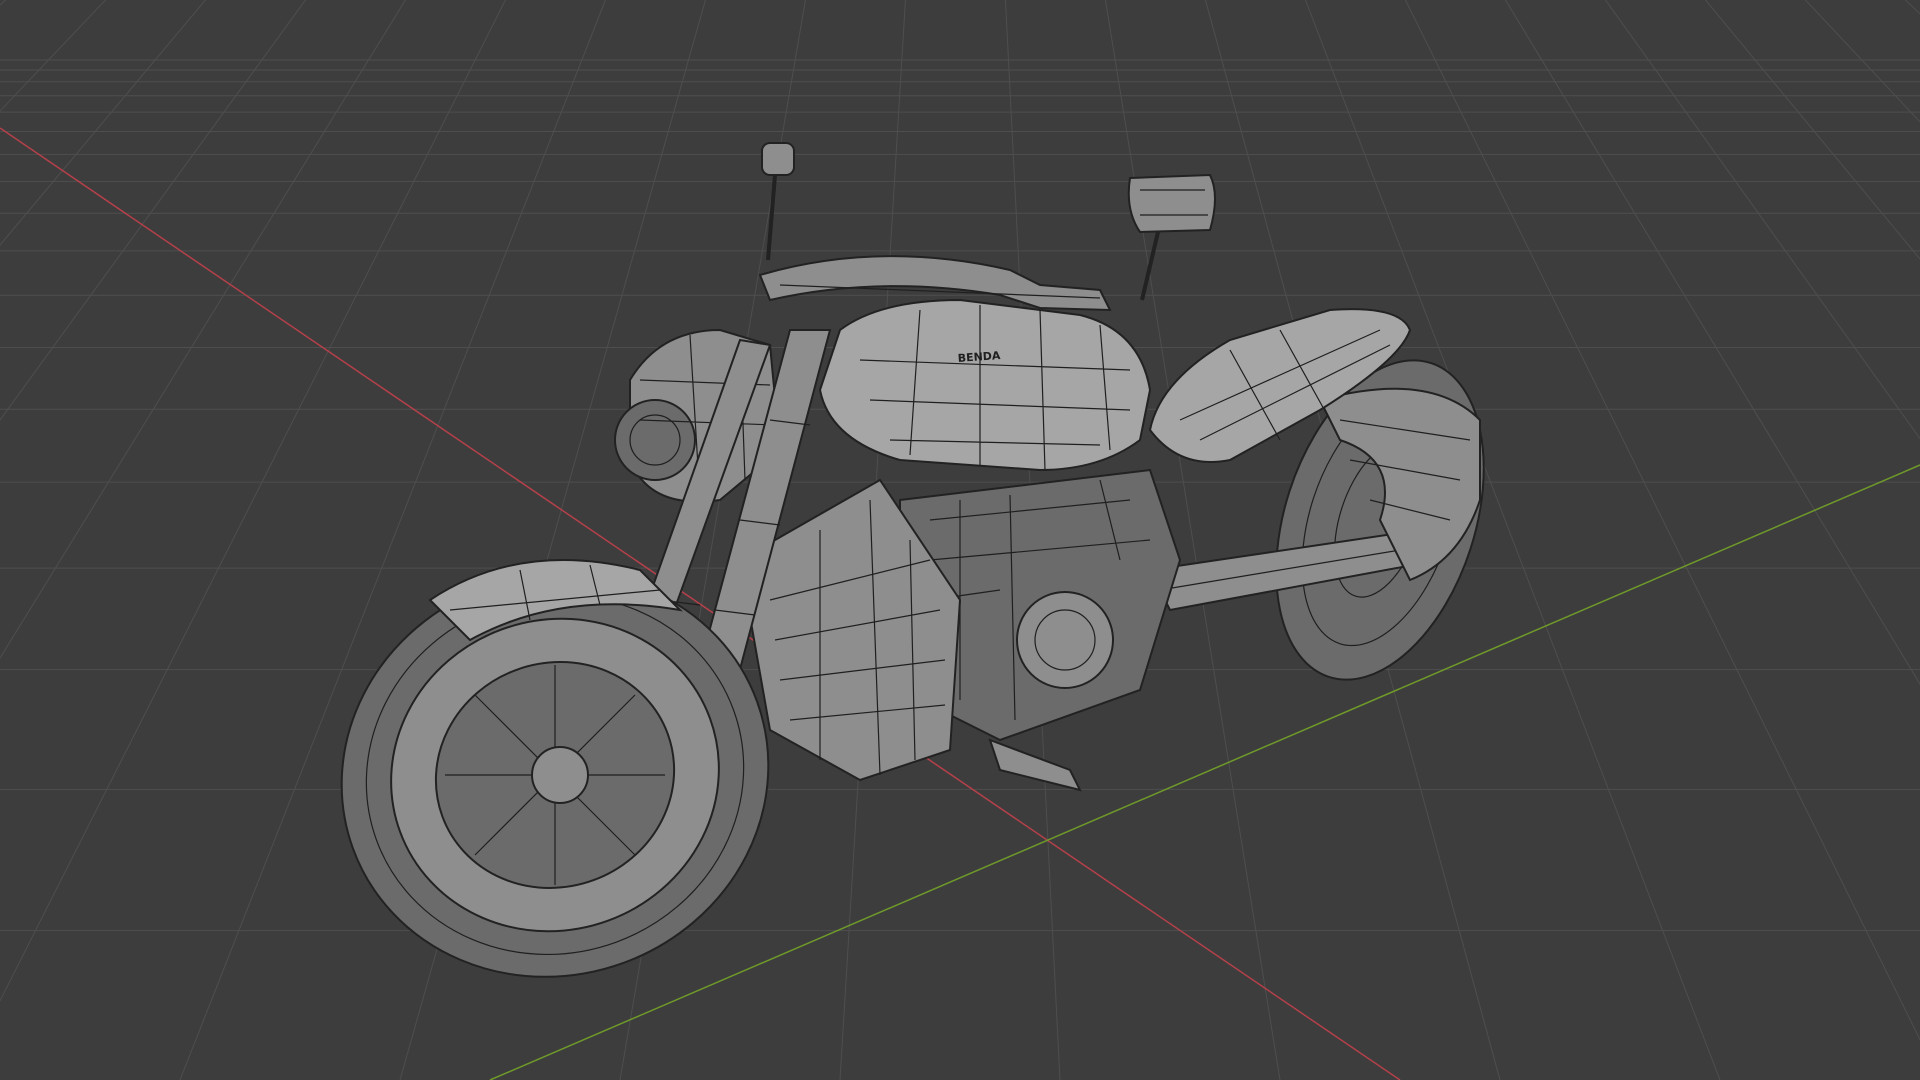 The height and width of the screenshot is (1080, 1920). Describe the element at coordinates (985, 385) in the screenshot. I see `fuel-tank: BENDA` at that location.